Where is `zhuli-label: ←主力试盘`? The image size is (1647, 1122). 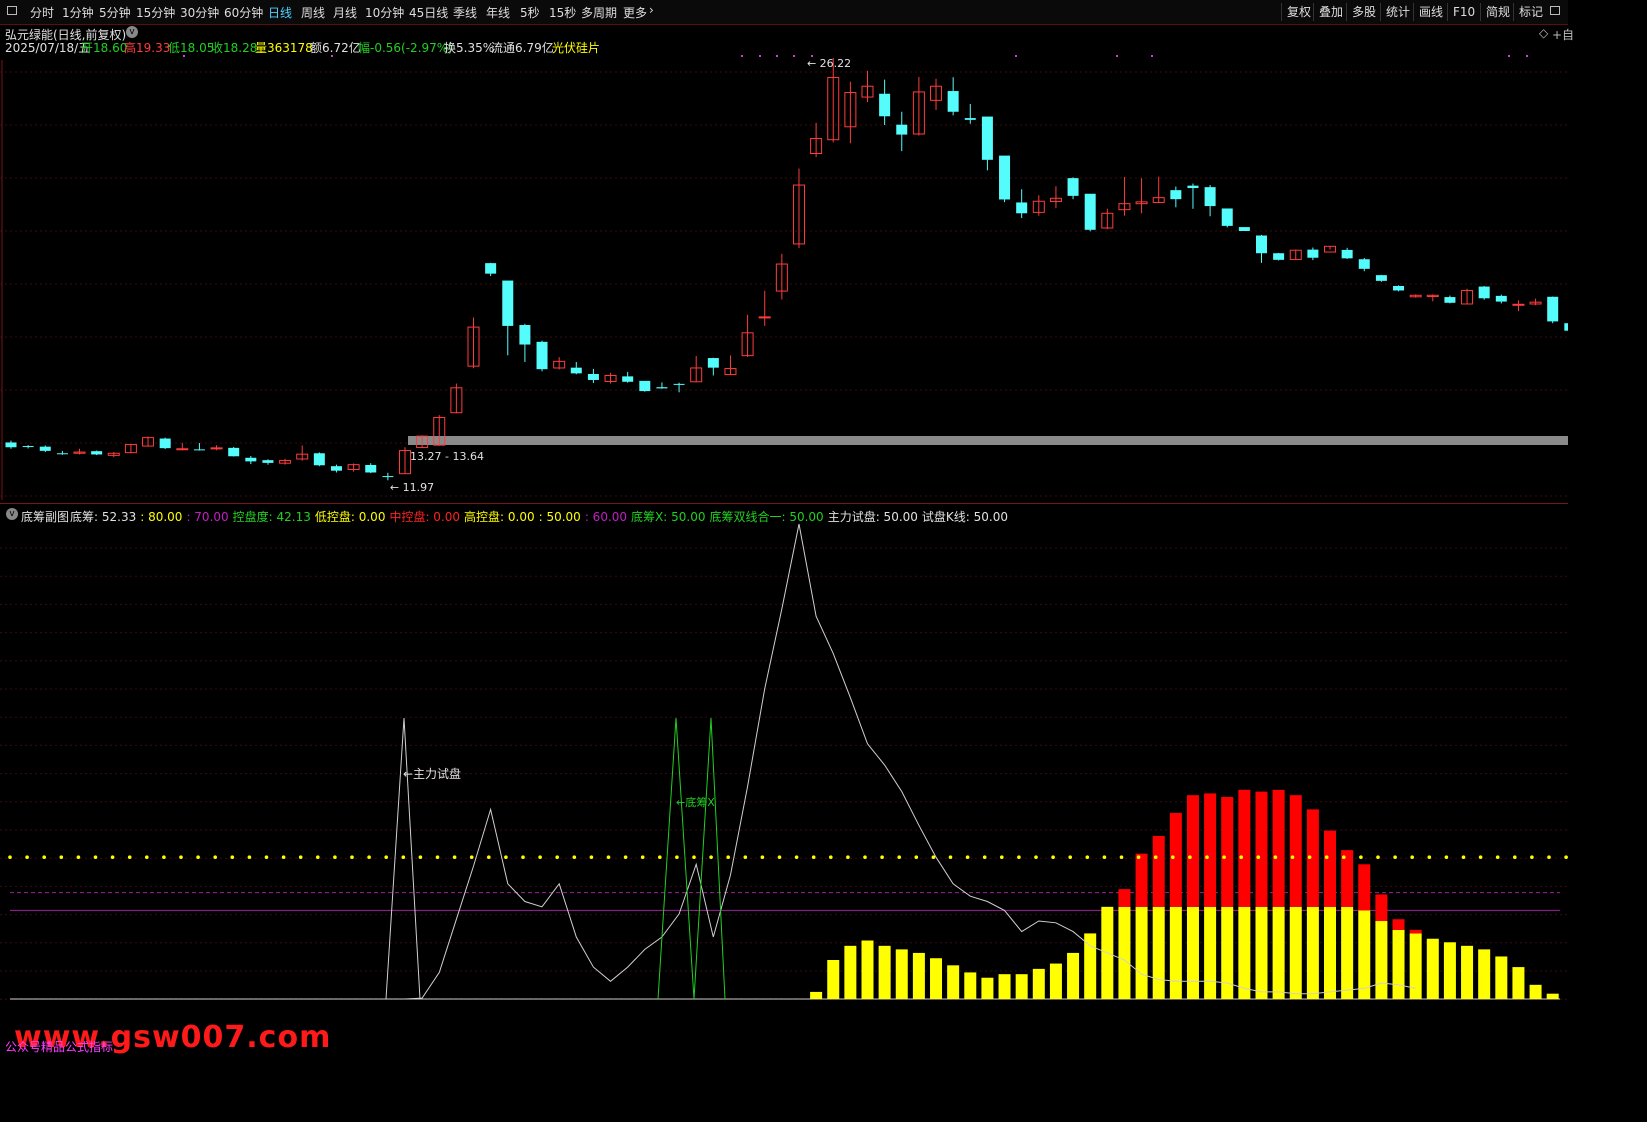 zhuli-label: ←主力试盘 is located at coordinates (432, 773).